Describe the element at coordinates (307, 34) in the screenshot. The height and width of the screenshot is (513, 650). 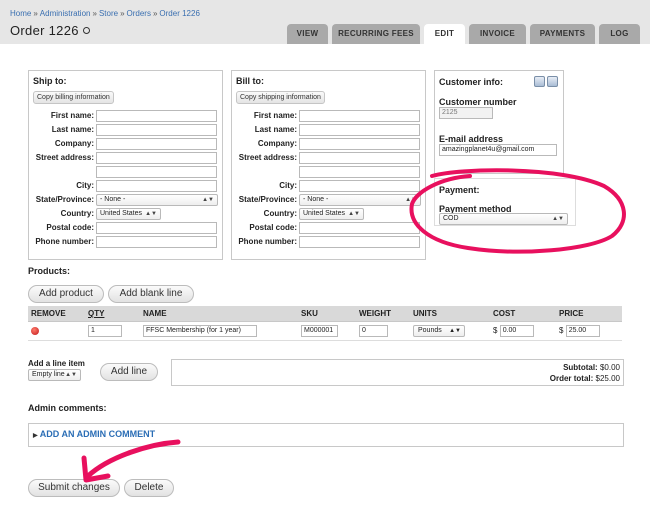
I see `tab-view: VIEW` at that location.